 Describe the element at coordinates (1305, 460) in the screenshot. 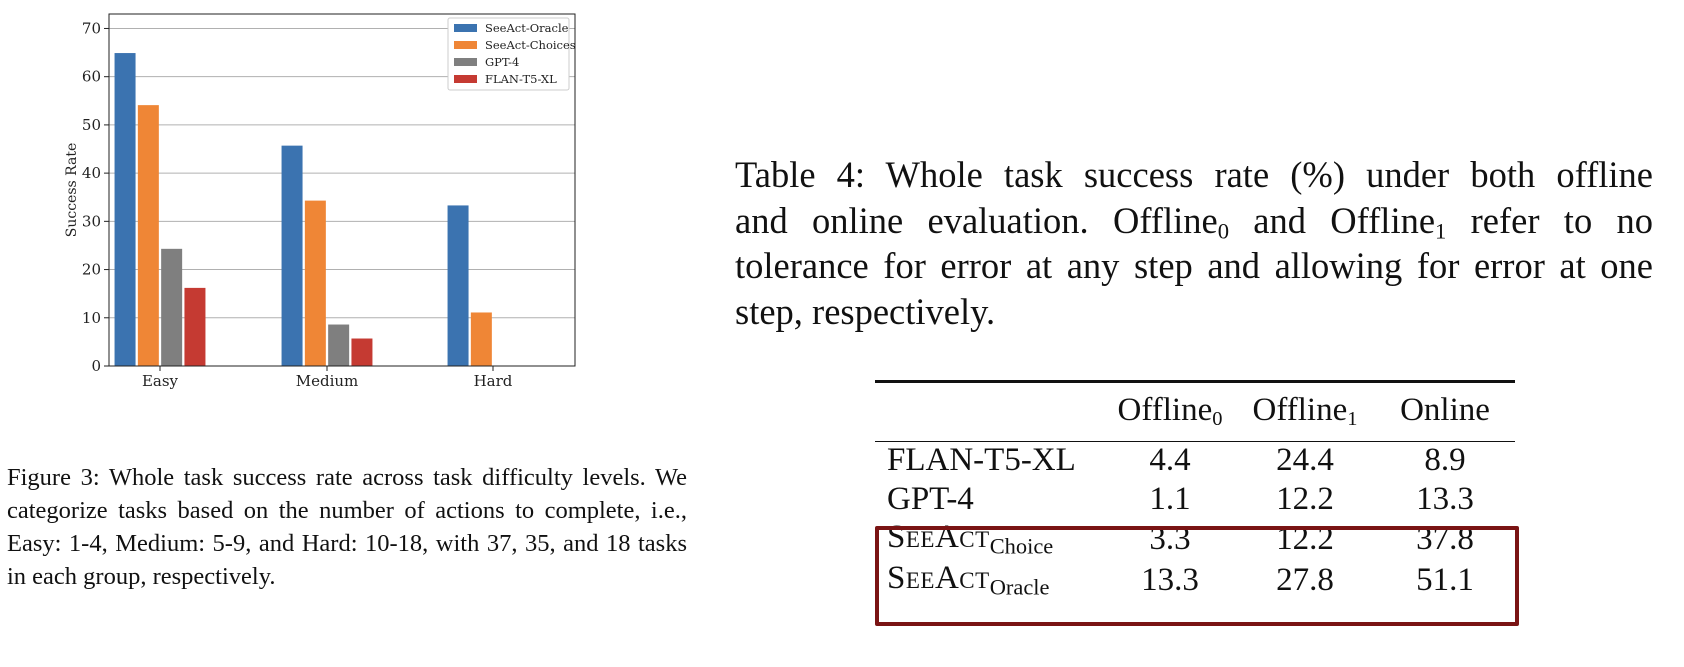

I see `value-cell: 24.4` at that location.